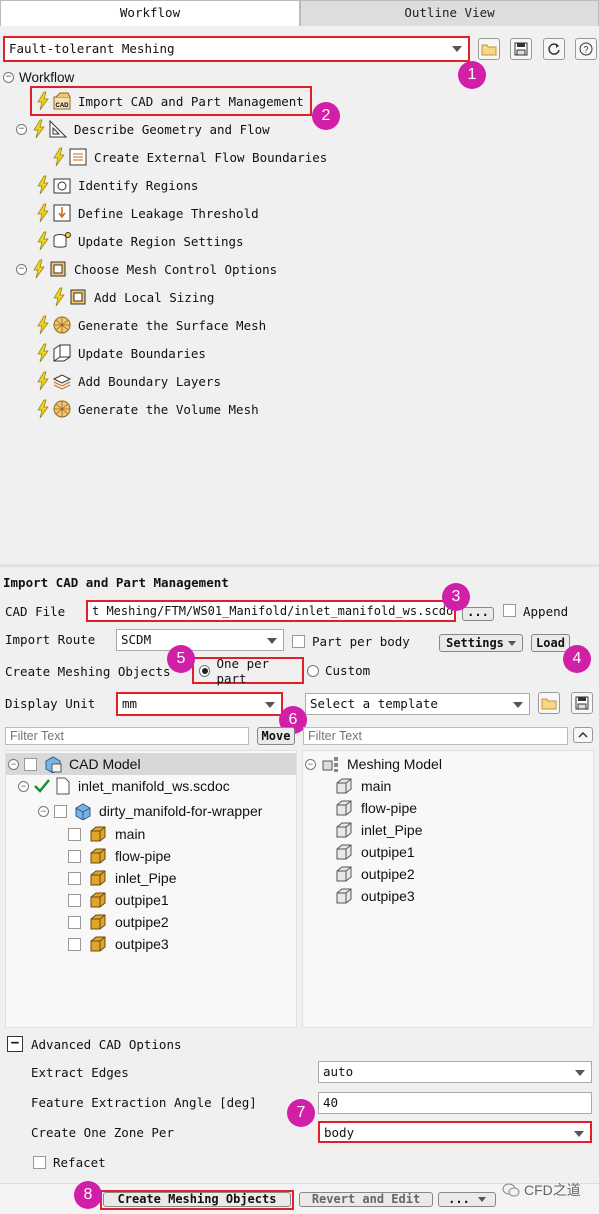 The image size is (599, 1214). What do you see at coordinates (554, 49) in the screenshot?
I see `refresh-button` at bounding box center [554, 49].